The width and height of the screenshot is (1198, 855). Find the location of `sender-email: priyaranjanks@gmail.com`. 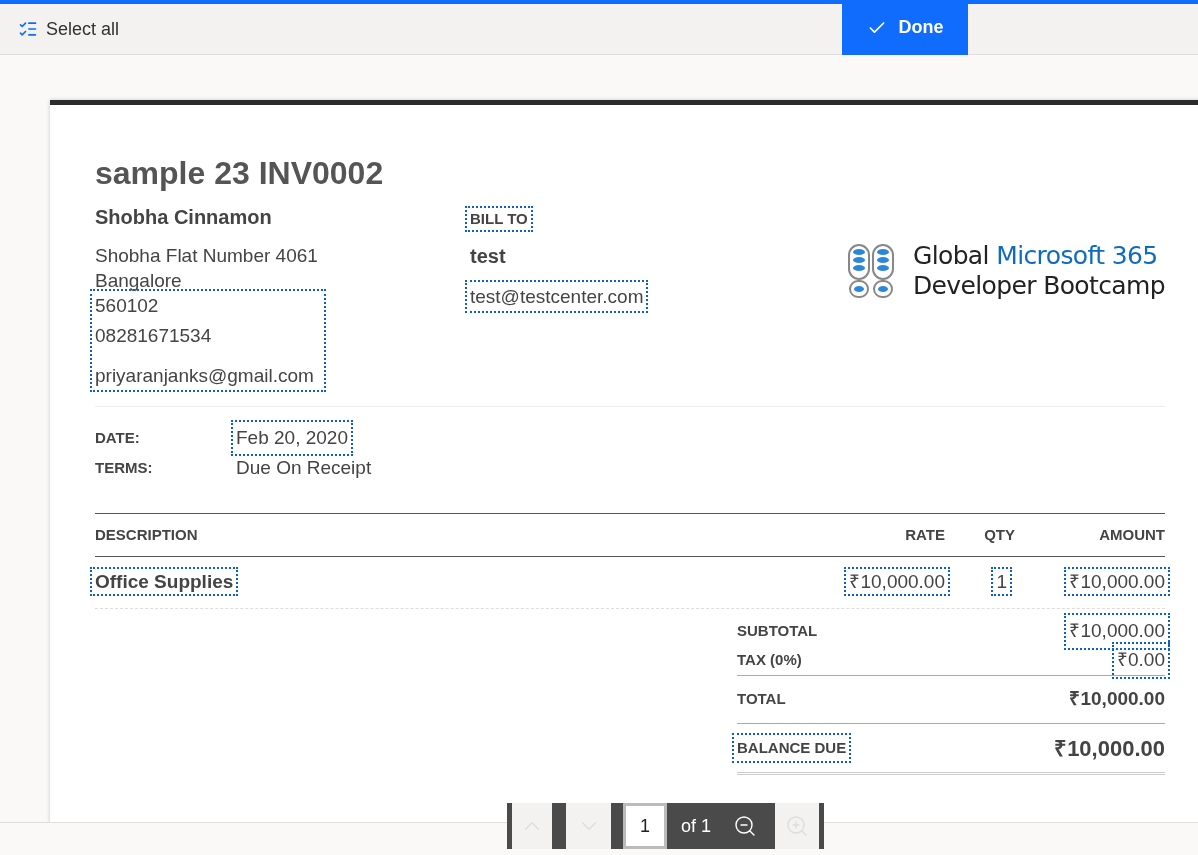

sender-email: priyaranjanks@gmail.com is located at coordinates (204, 376).